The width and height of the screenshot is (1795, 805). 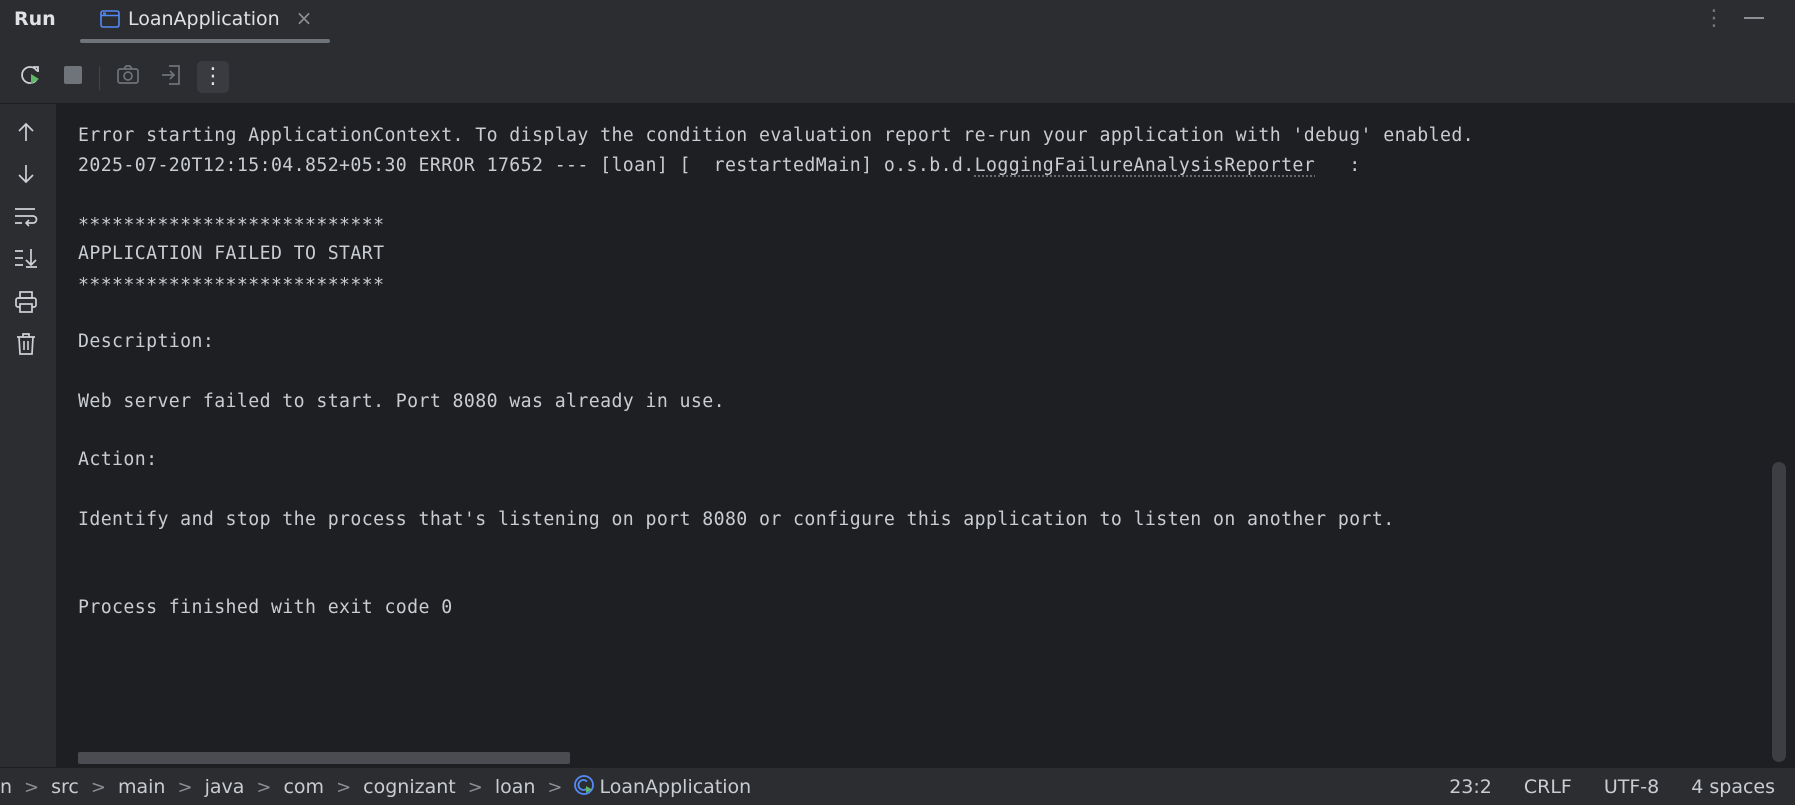 I want to click on breadcrumb-item: main, so click(x=141, y=787).